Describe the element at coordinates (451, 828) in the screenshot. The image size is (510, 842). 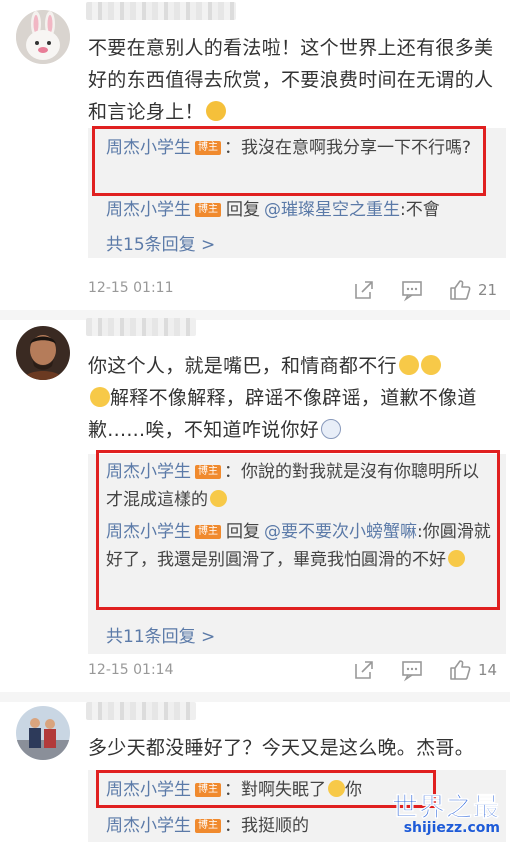
I see `watermark-url: shijiezz.com` at that location.